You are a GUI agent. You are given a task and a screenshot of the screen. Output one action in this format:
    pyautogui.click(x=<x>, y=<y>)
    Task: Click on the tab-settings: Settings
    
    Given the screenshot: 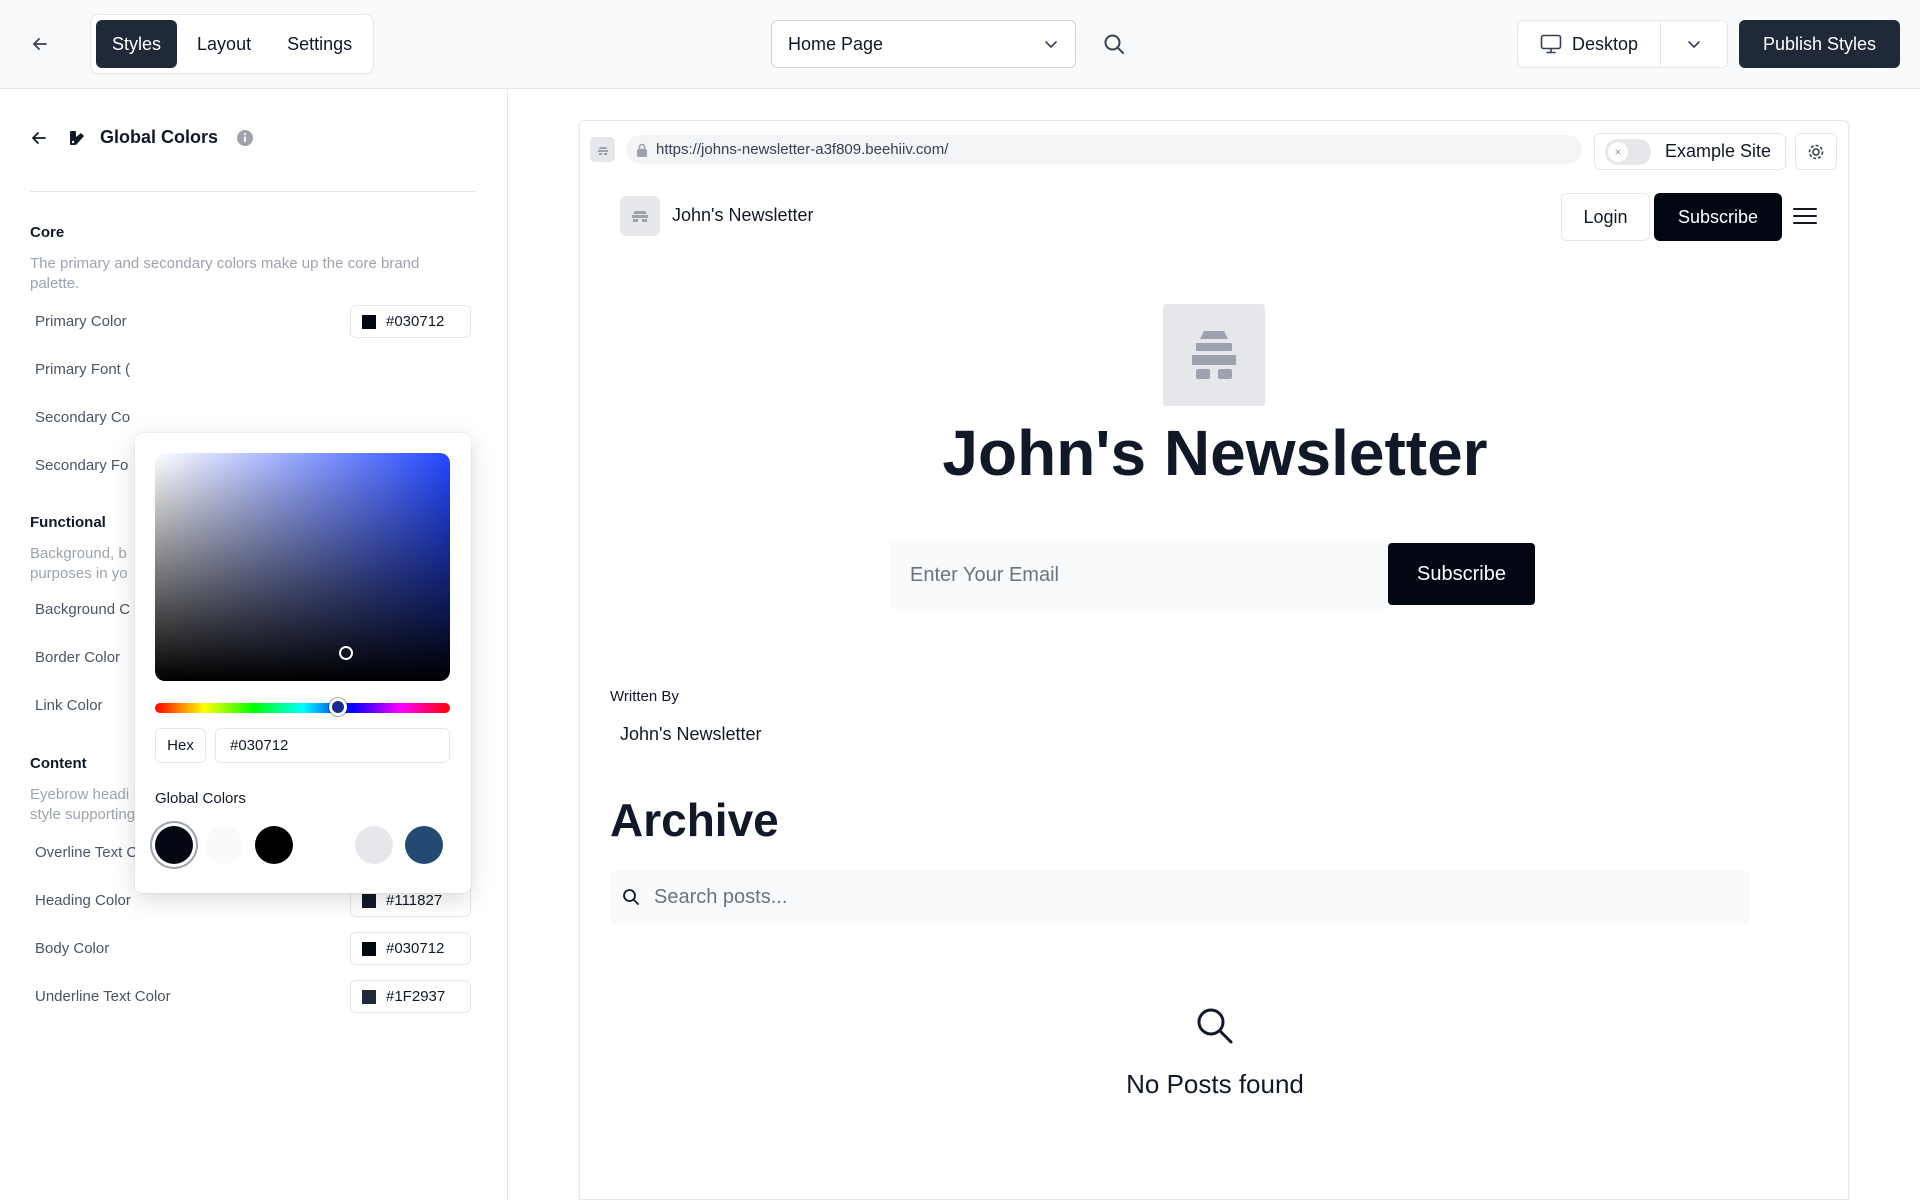 What is the action you would take?
    pyautogui.click(x=319, y=44)
    